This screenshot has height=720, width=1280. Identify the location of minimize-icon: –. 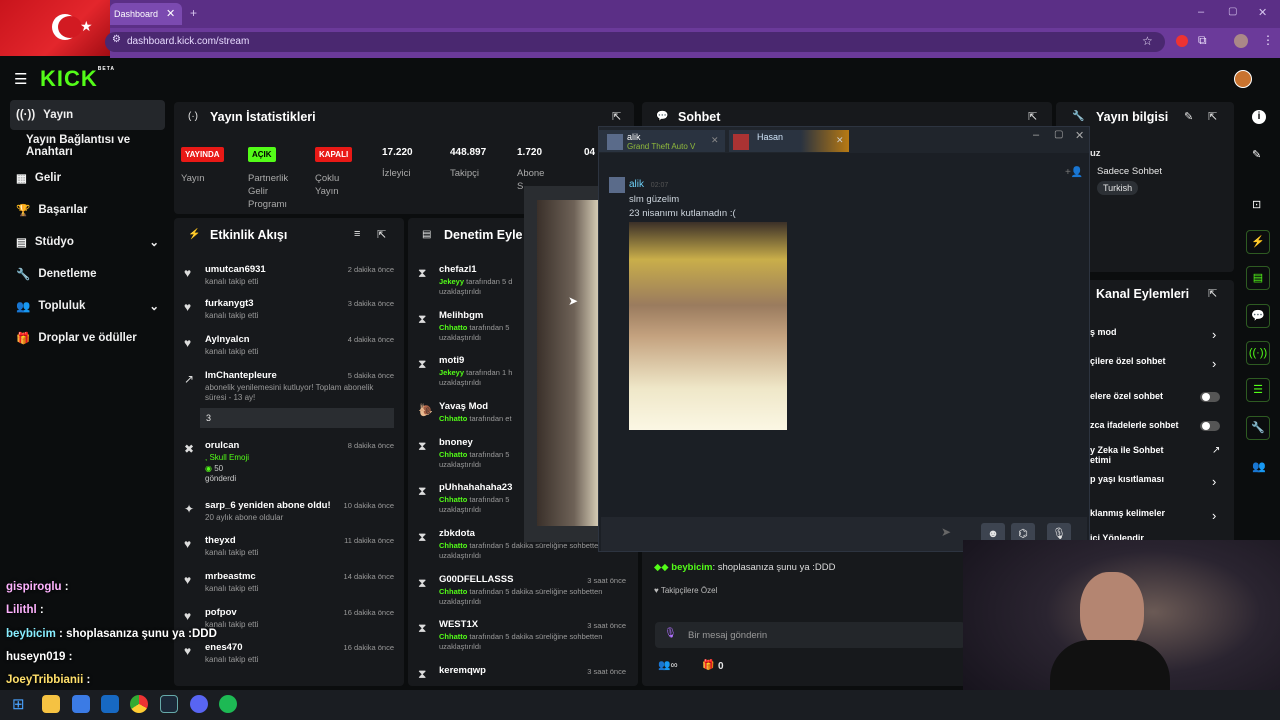
(1036, 135).